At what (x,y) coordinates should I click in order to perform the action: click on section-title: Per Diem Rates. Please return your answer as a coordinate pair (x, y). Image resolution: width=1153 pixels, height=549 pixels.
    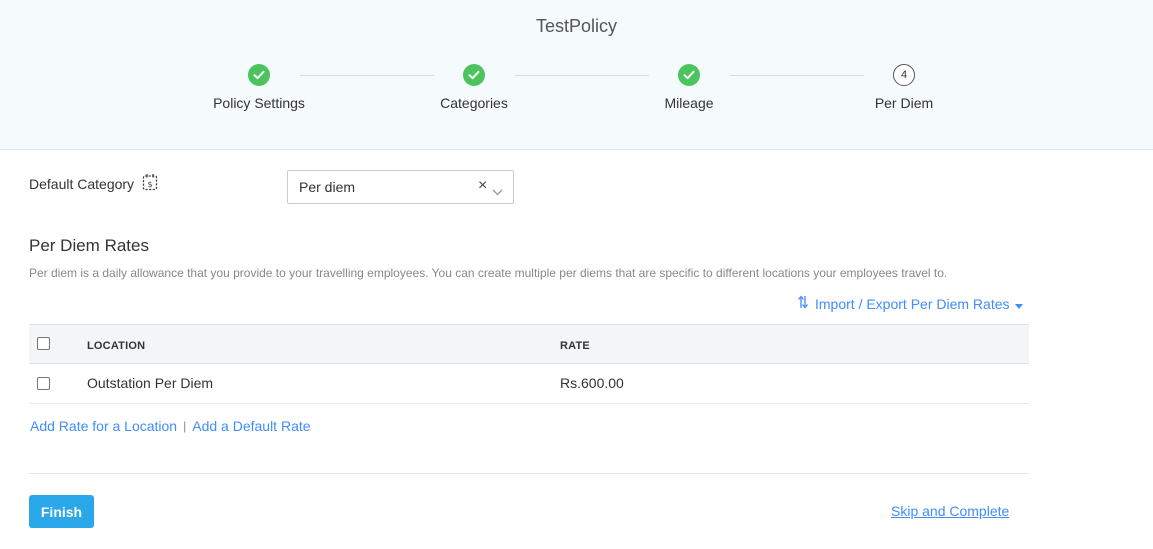
    Looking at the image, I should click on (89, 245).